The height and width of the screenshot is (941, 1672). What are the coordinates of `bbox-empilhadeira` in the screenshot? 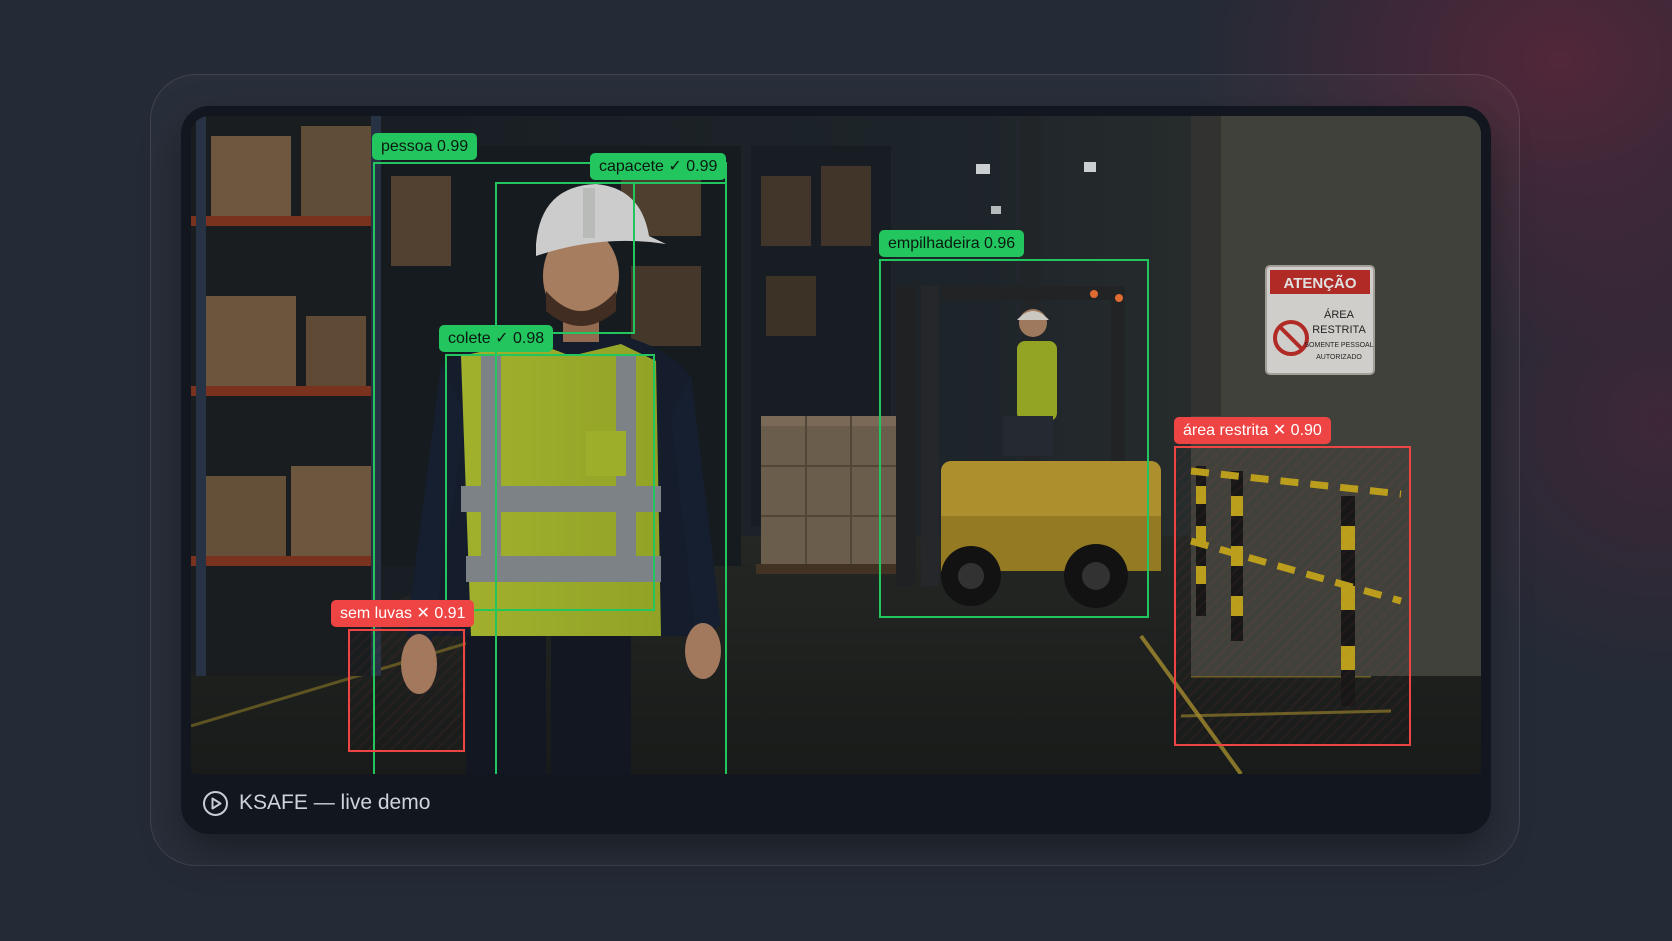 It's located at (1014, 438).